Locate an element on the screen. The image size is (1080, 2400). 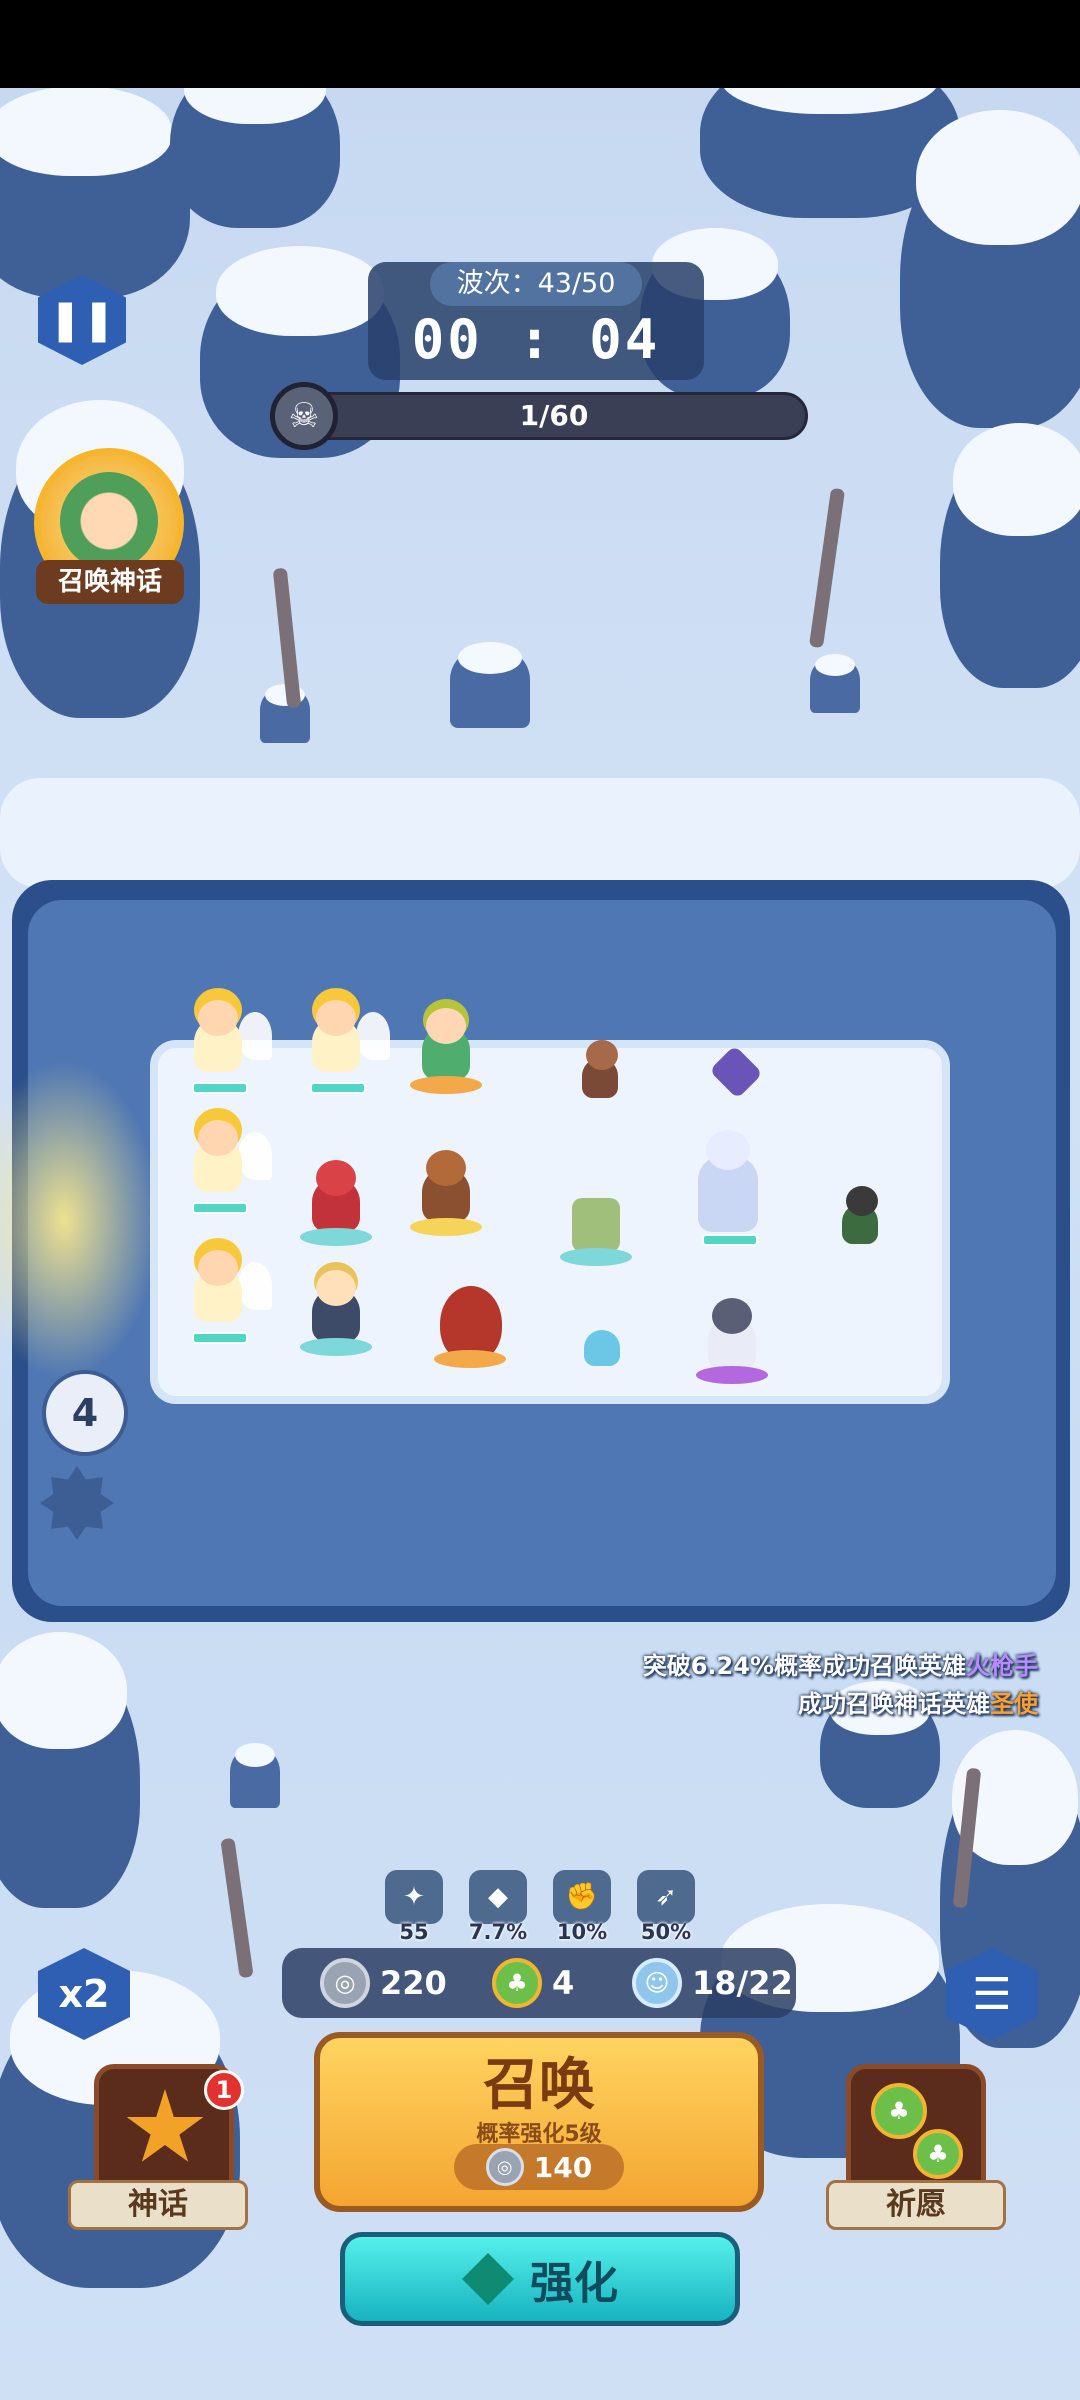
summon-myth-label: 召唤神话 is located at coordinates (110, 582).